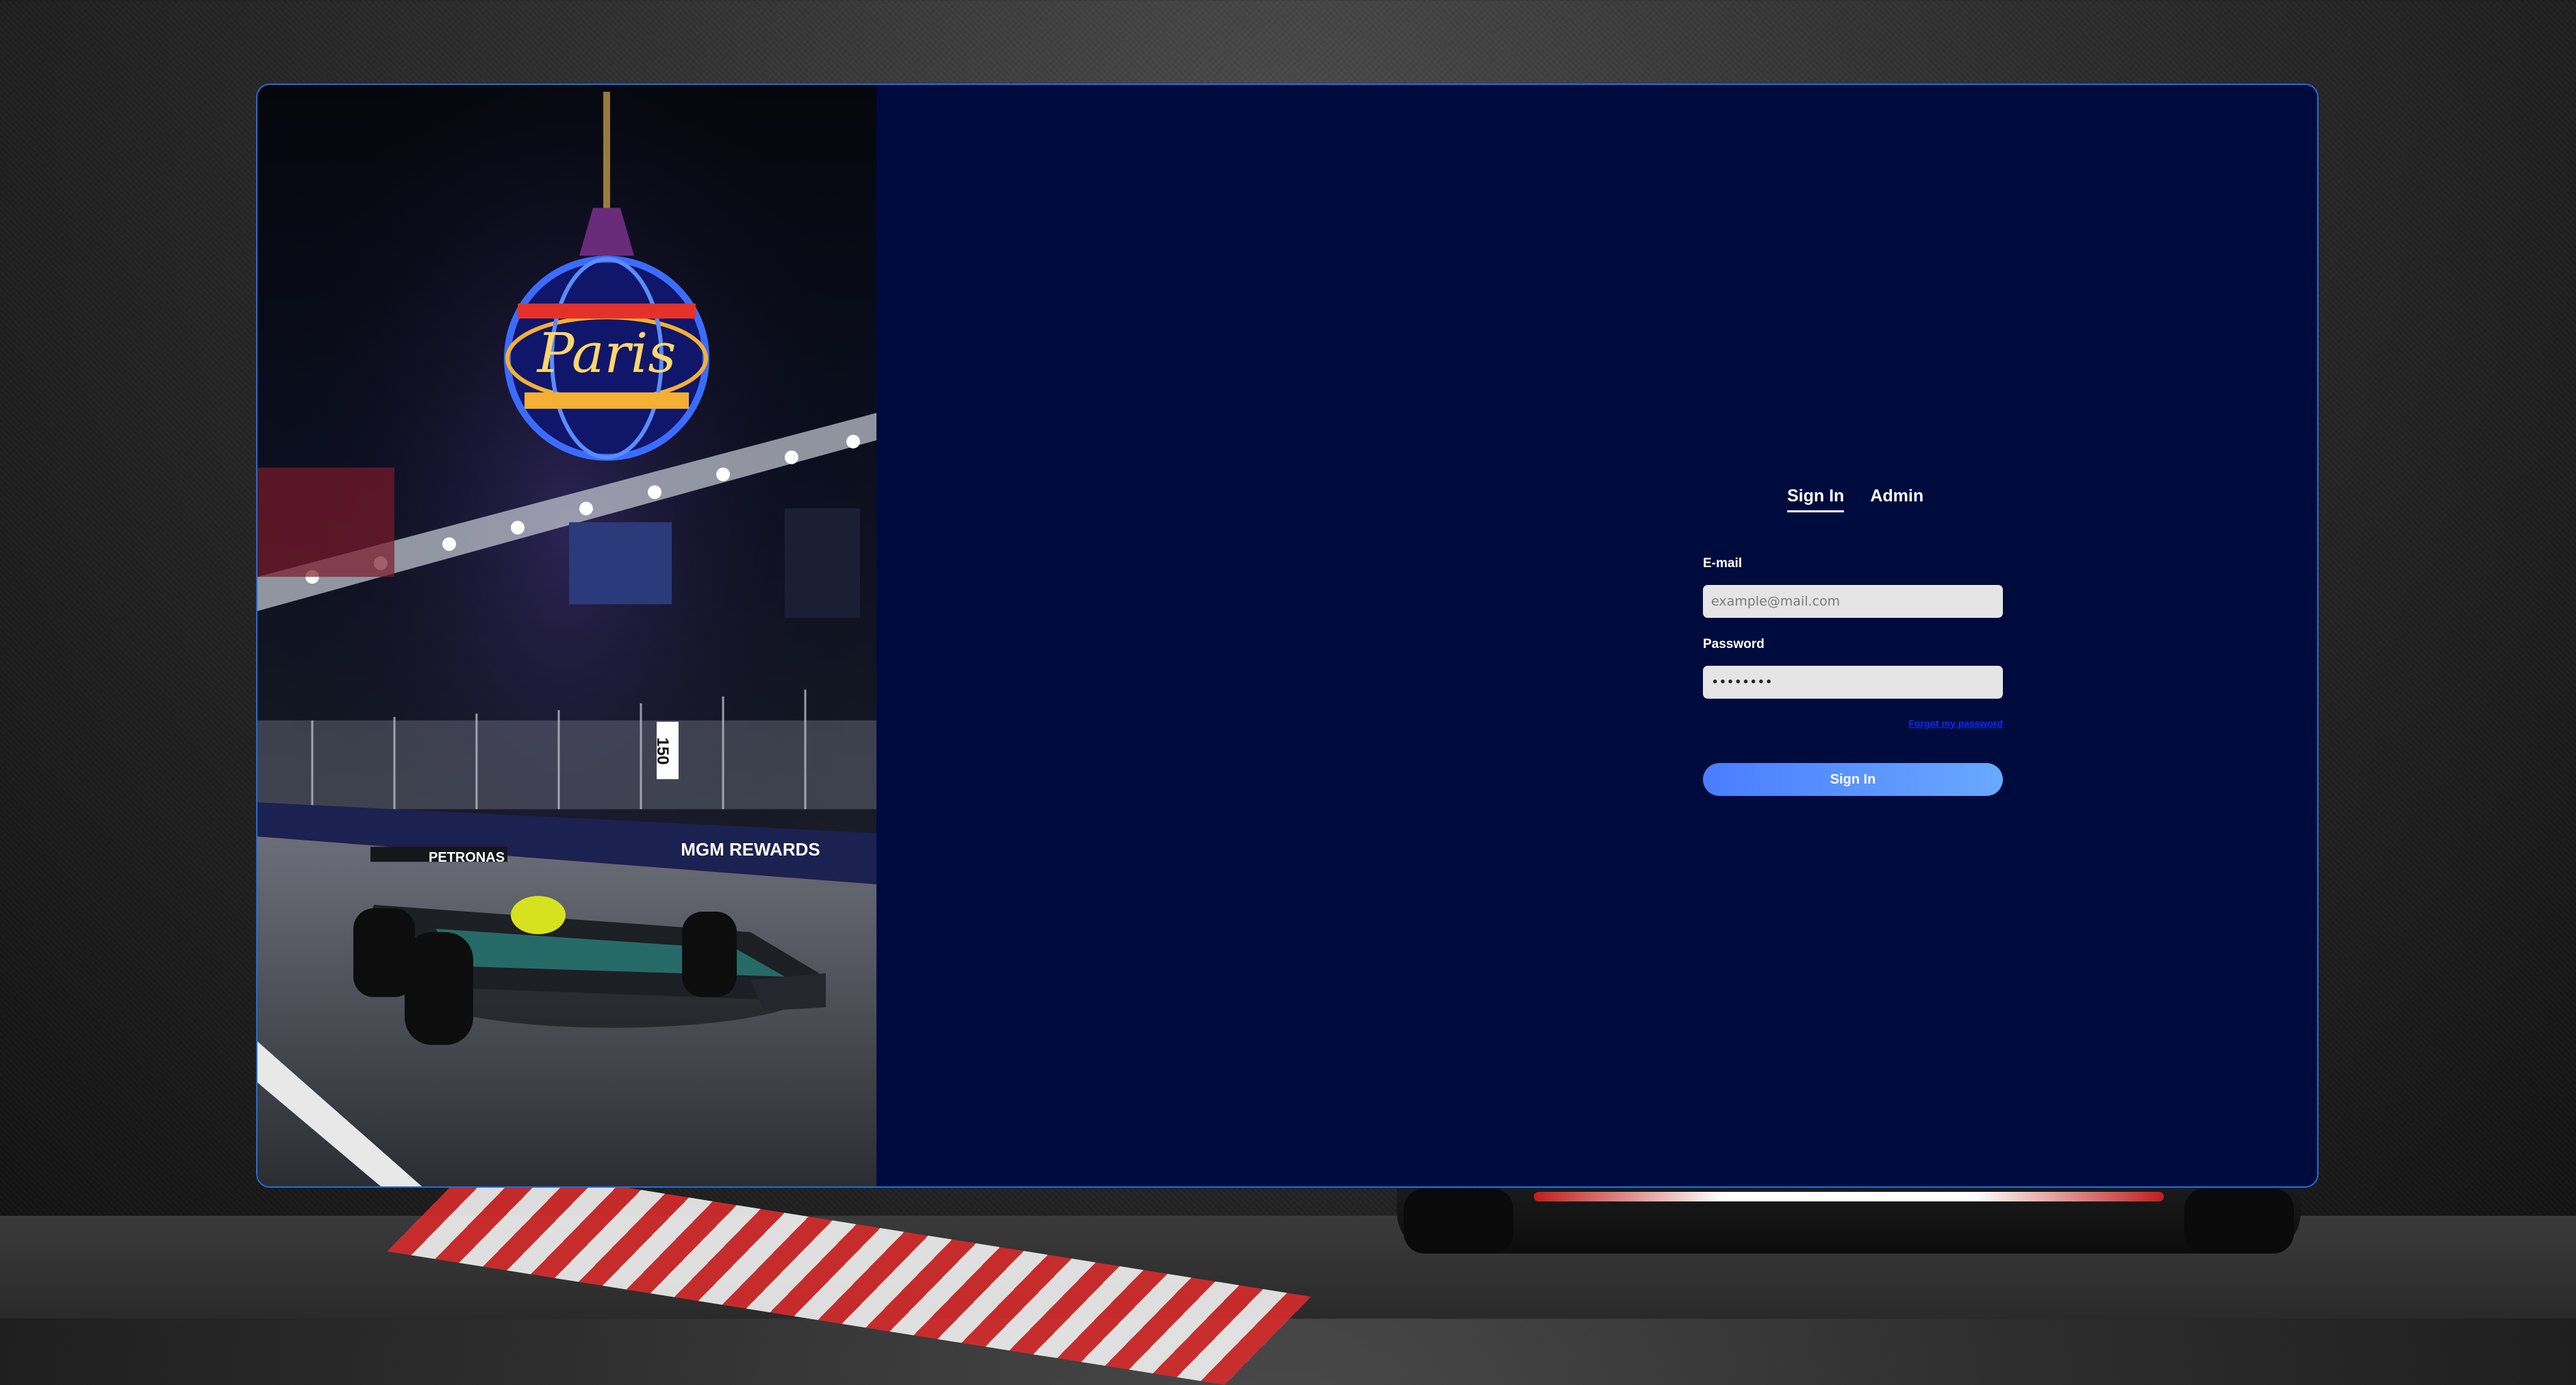 The image size is (2576, 1385). What do you see at coordinates (1853, 683) in the screenshot?
I see `password-field` at bounding box center [1853, 683].